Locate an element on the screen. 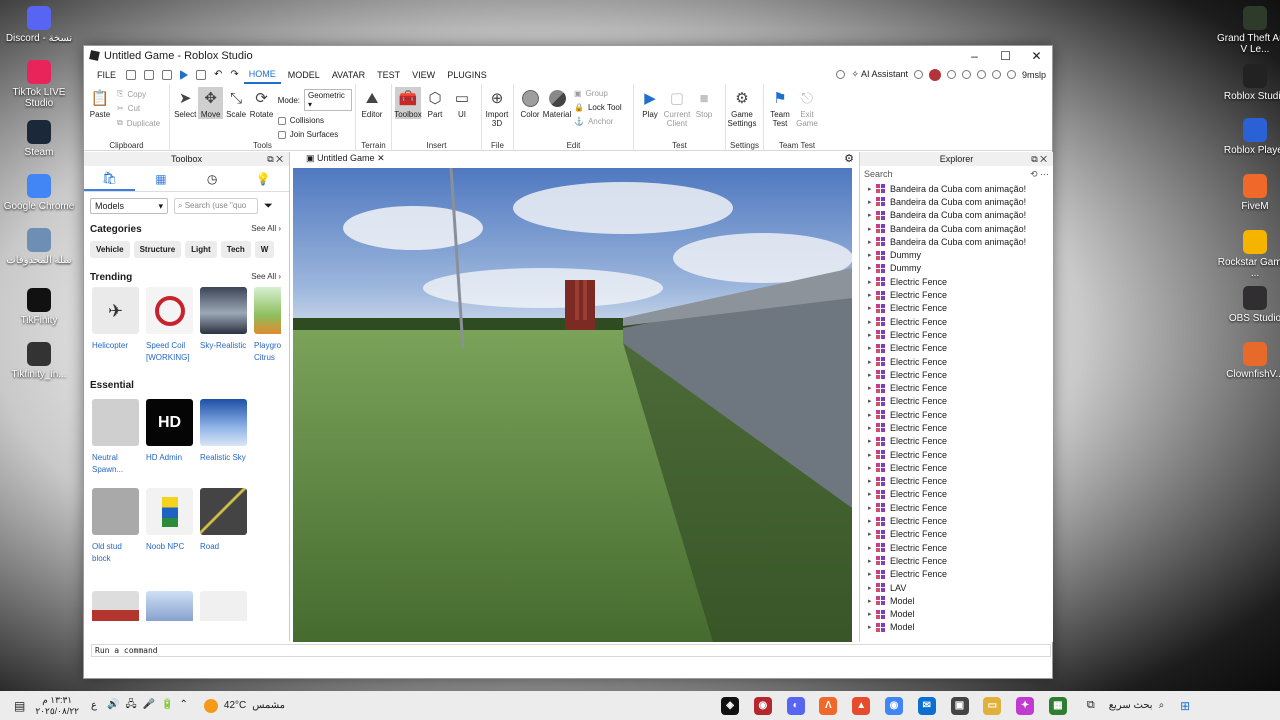 The width and height of the screenshot is (1280, 720). category-light: Light is located at coordinates (201, 249).